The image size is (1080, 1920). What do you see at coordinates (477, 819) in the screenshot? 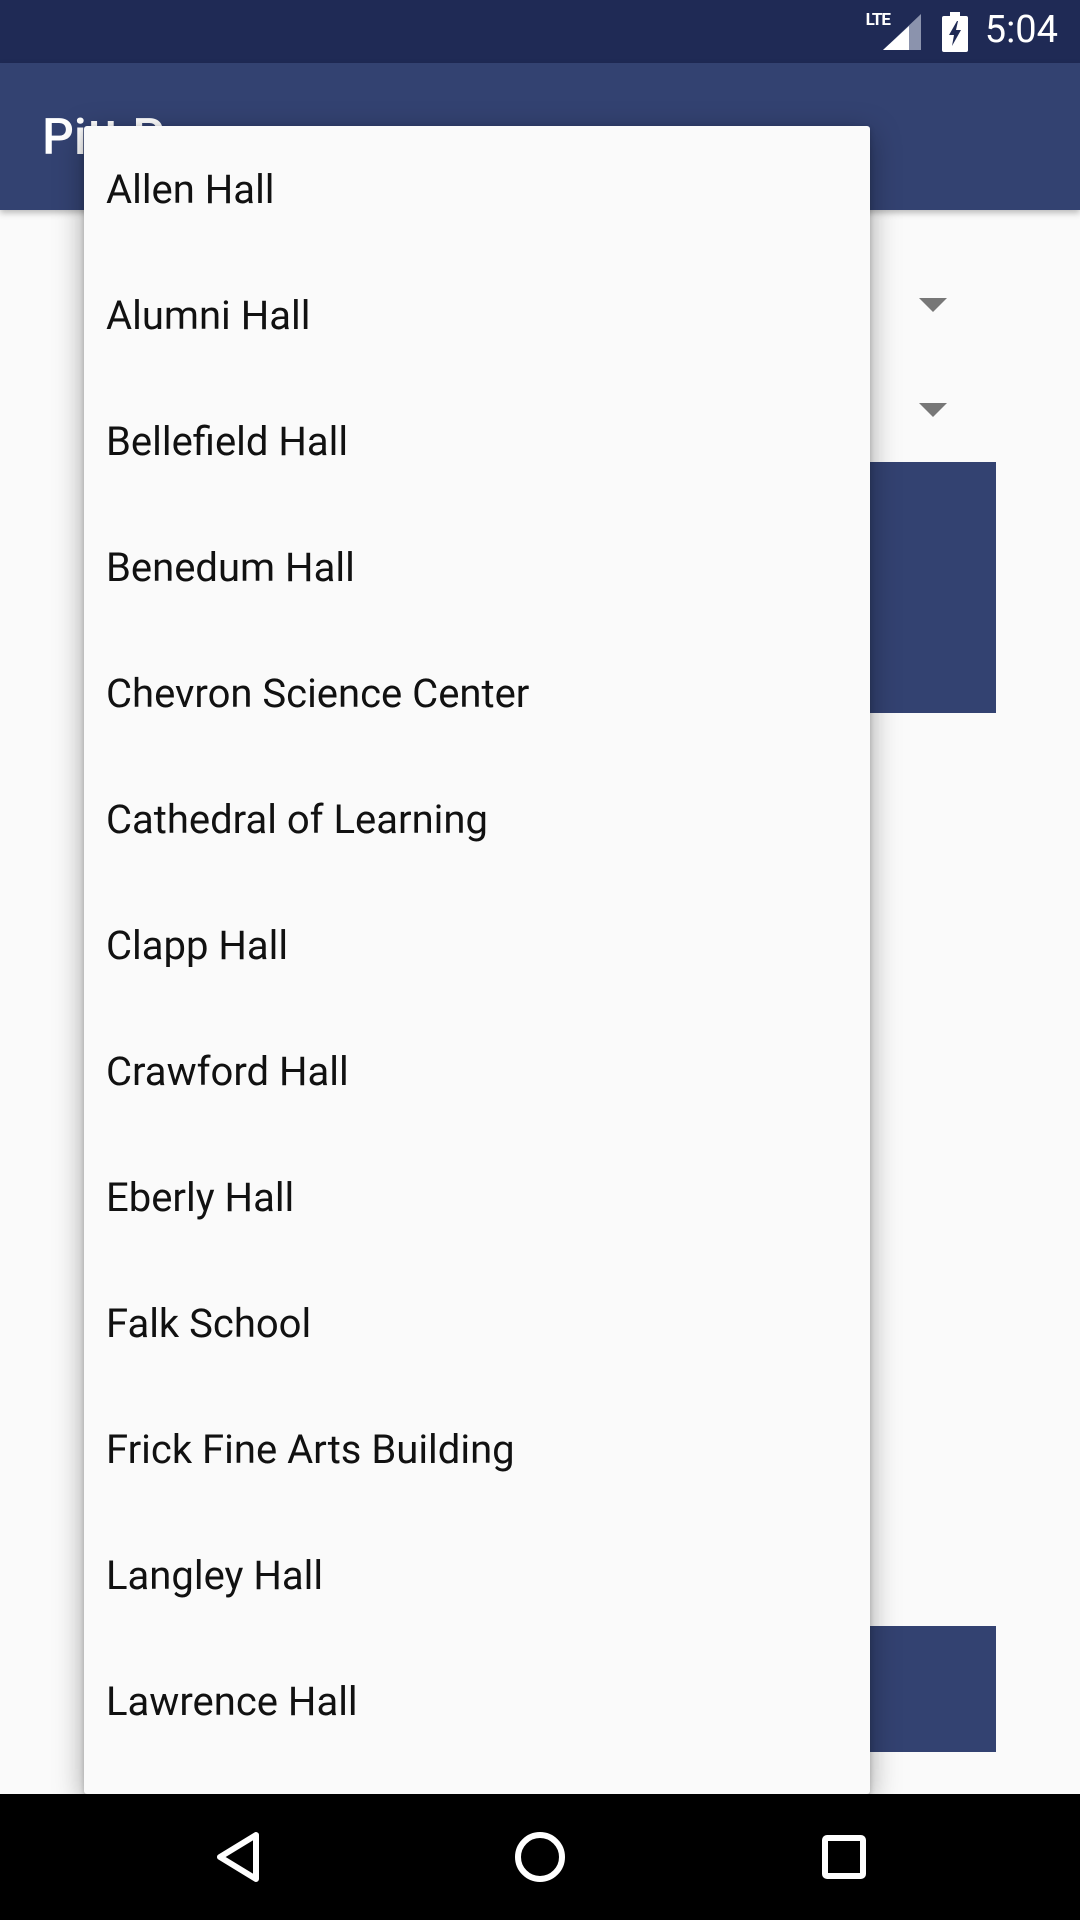
I see `dropdown-item: Cathedral of Learning` at bounding box center [477, 819].